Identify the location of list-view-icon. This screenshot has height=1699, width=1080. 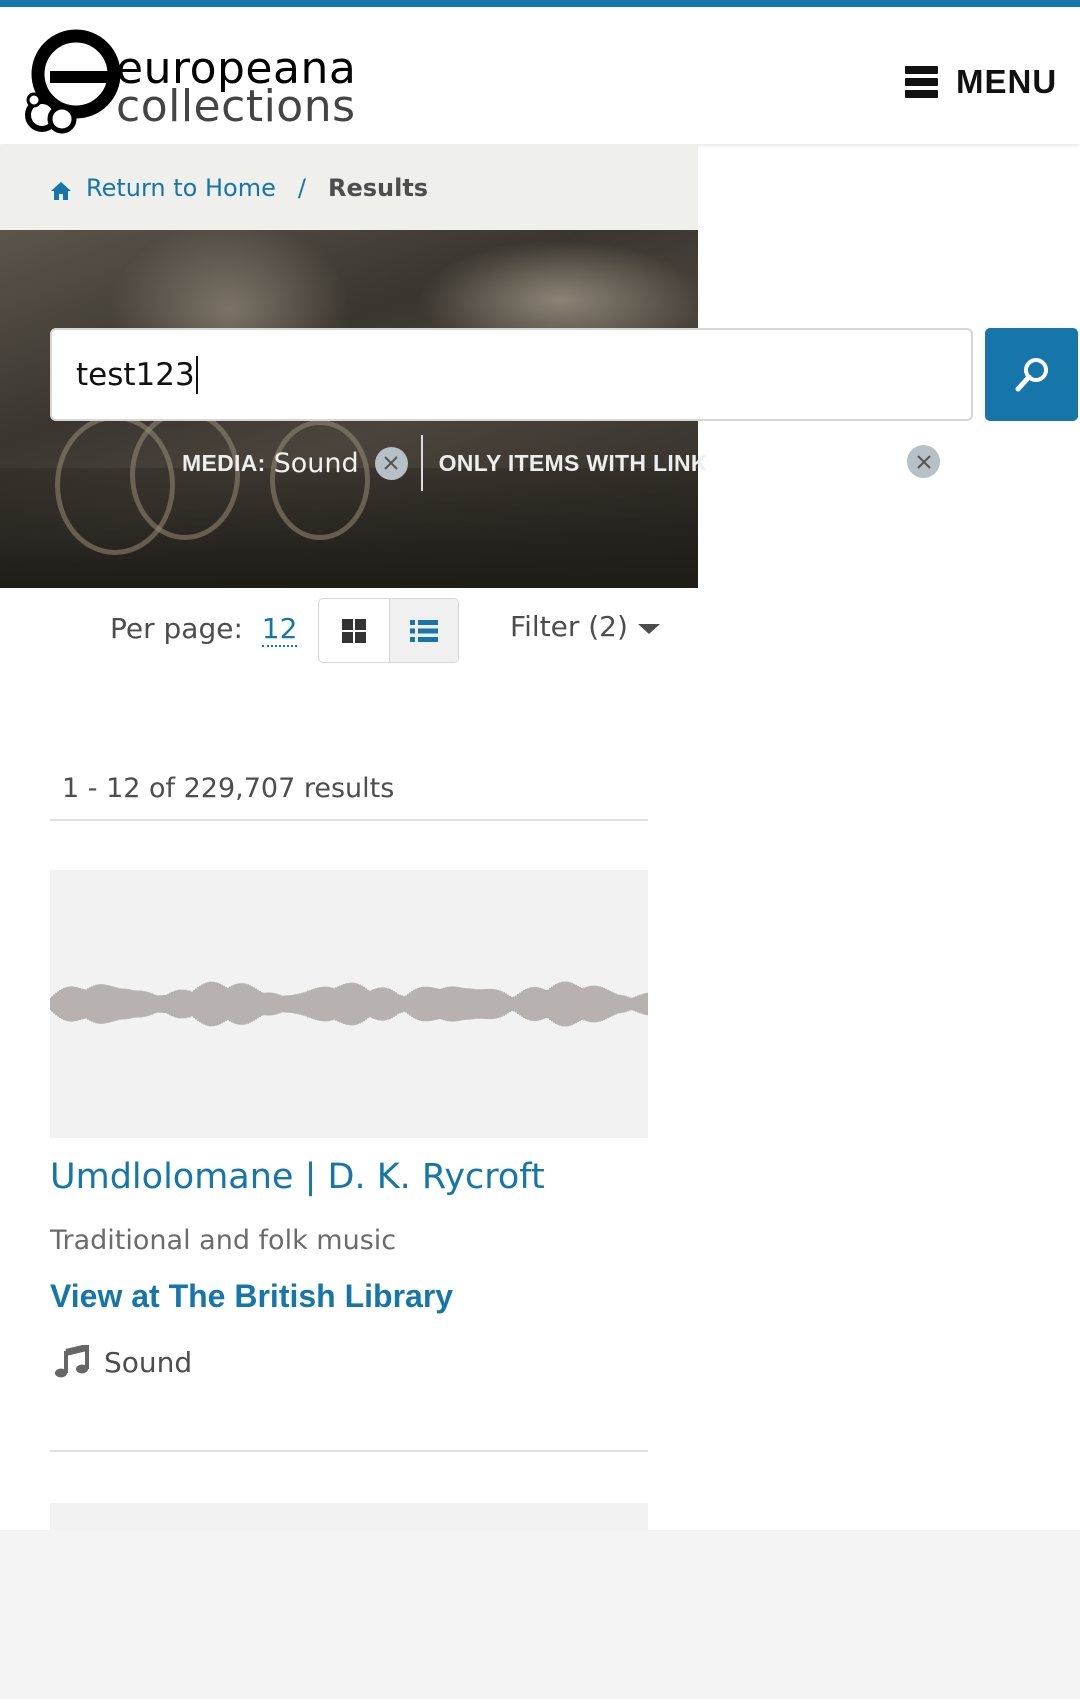
(423, 630).